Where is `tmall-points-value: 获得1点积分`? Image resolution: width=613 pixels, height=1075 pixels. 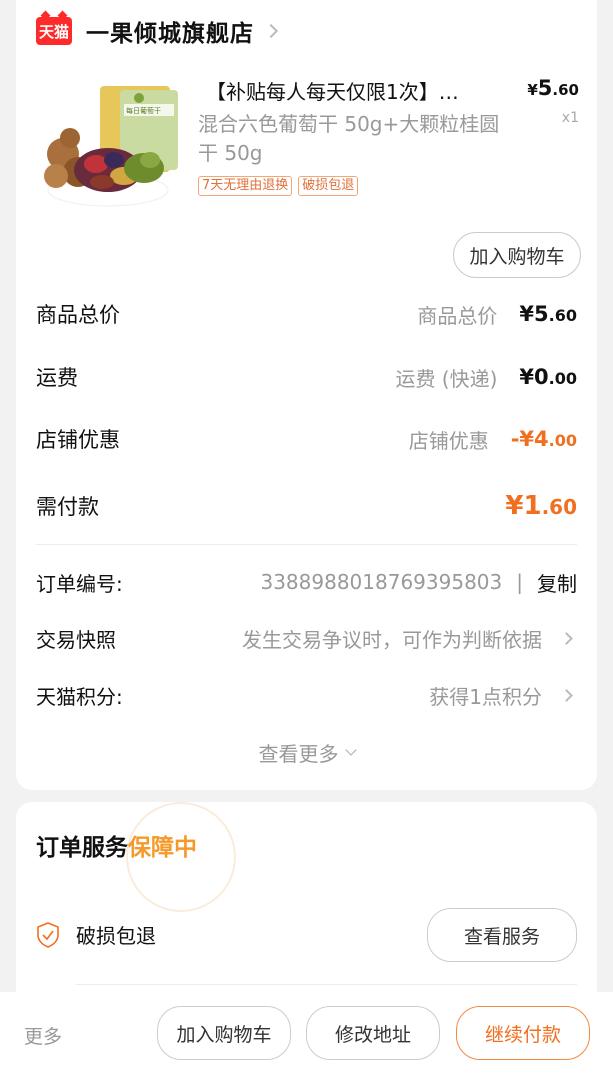 tmall-points-value: 获得1点积分 is located at coordinates (485, 696).